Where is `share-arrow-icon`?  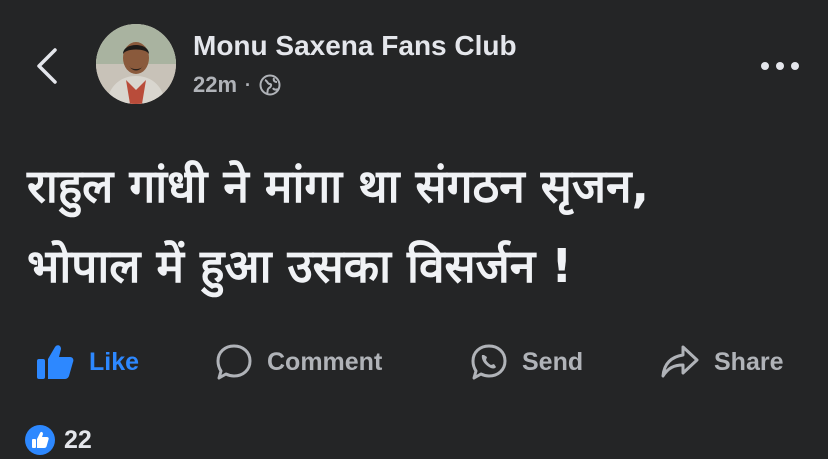 share-arrow-icon is located at coordinates (680, 361).